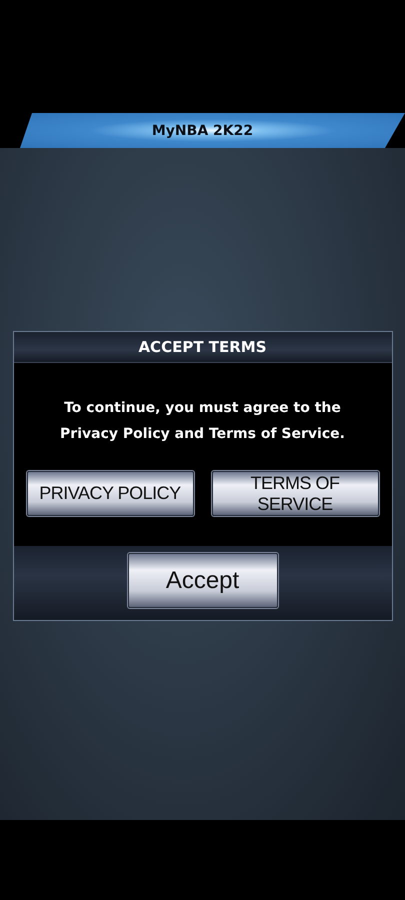 This screenshot has width=405, height=900. Describe the element at coordinates (203, 580) in the screenshot. I see `accept-button: Accept` at that location.